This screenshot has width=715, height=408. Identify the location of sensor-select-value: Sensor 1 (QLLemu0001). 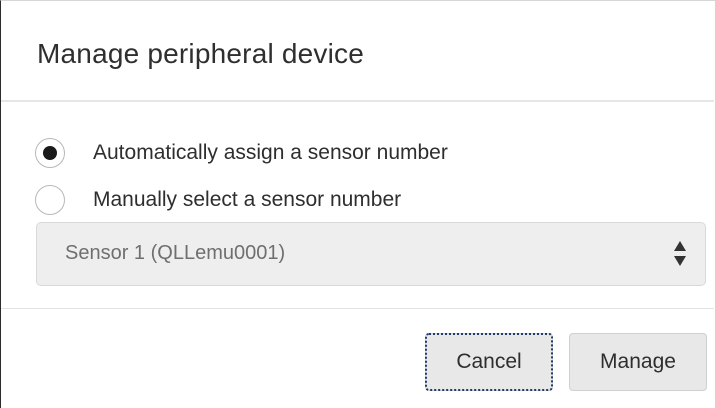
(175, 253).